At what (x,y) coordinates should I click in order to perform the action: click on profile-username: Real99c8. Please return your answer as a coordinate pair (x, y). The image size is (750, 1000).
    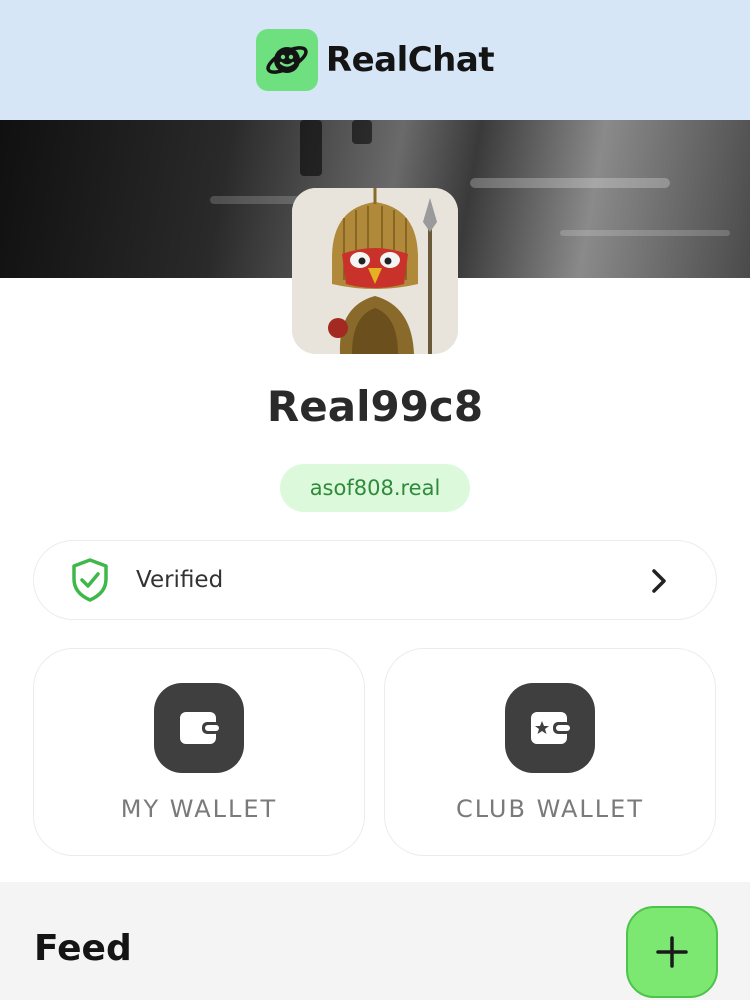
    Looking at the image, I should click on (375, 406).